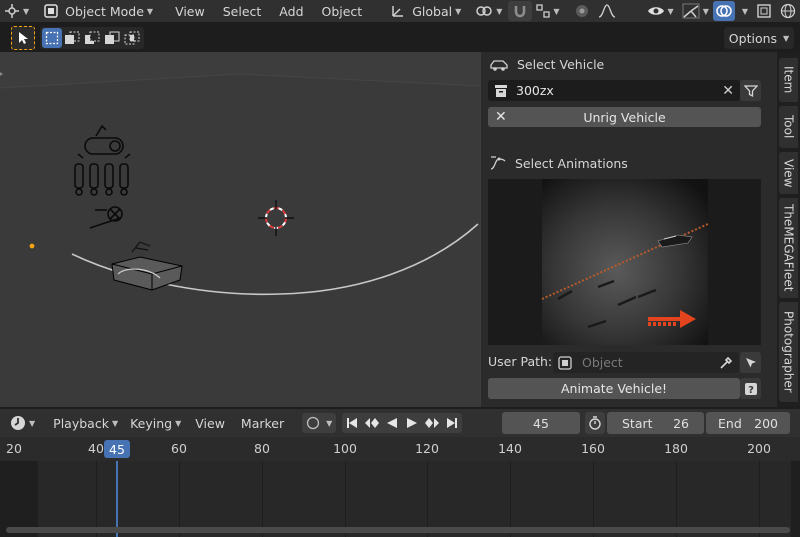  What do you see at coordinates (52, 38) in the screenshot?
I see `select-new-button` at bounding box center [52, 38].